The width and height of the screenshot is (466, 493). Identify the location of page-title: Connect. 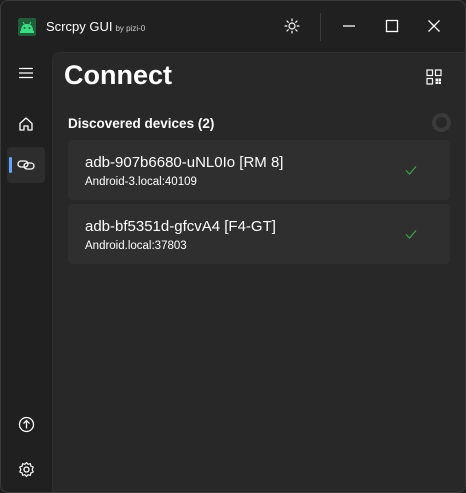
(118, 75).